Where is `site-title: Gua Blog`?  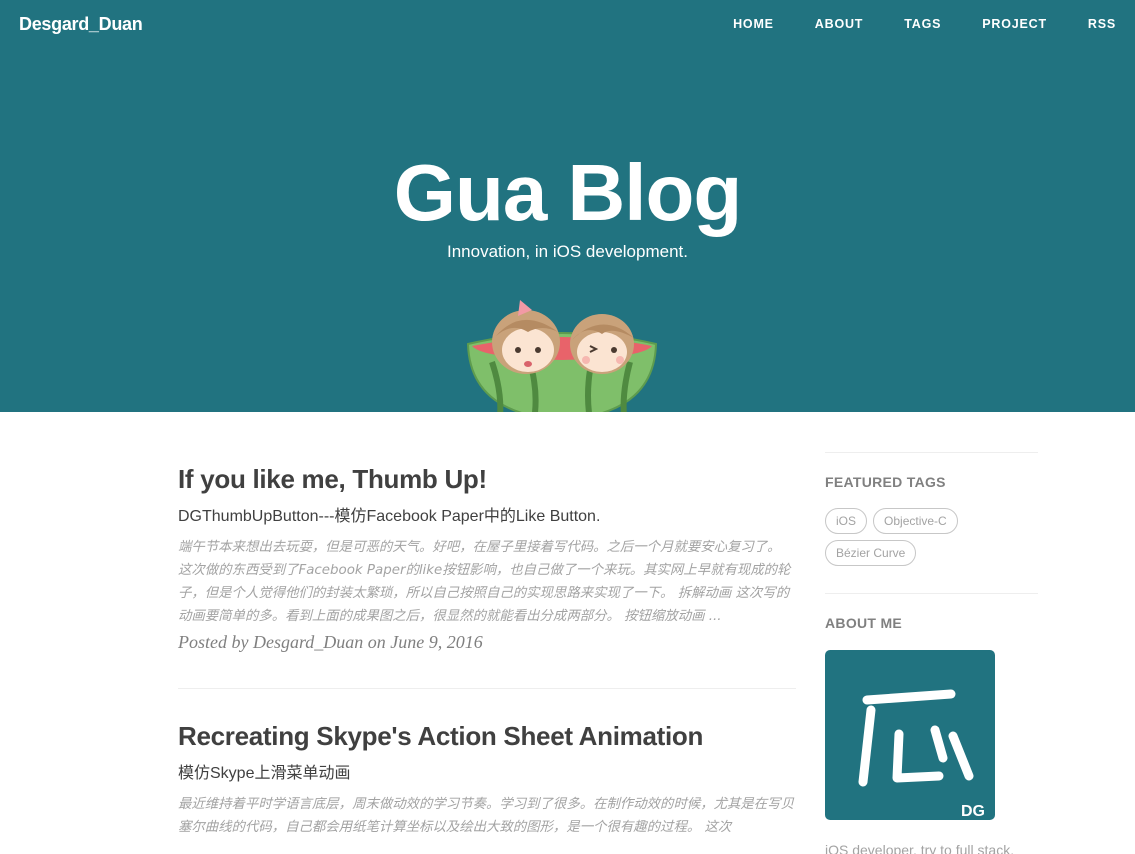
site-title: Gua Blog is located at coordinates (568, 192).